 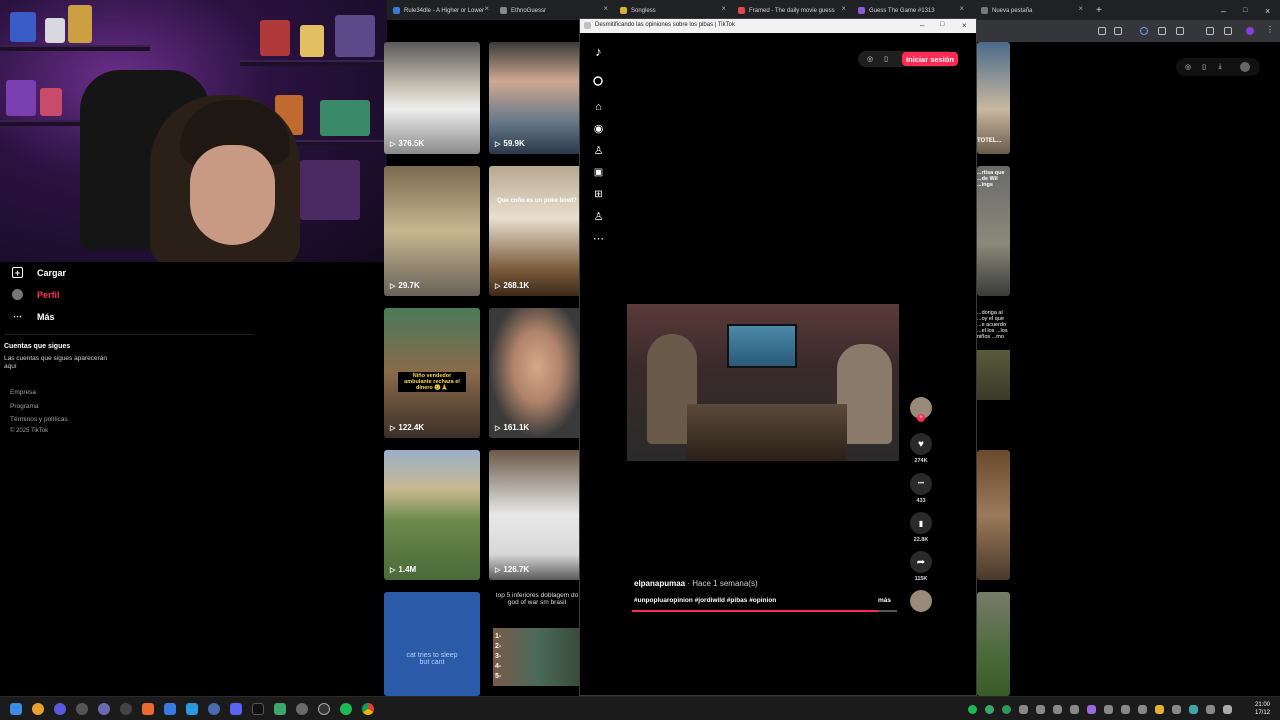 I want to click on discord-icon, so click(x=236, y=709).